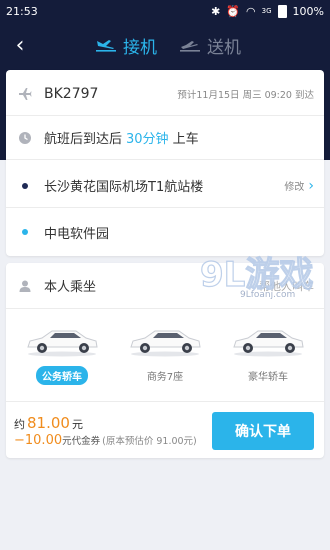 This screenshot has width=330, height=550. I want to click on svg-text: 9L游戏, so click(256, 275).